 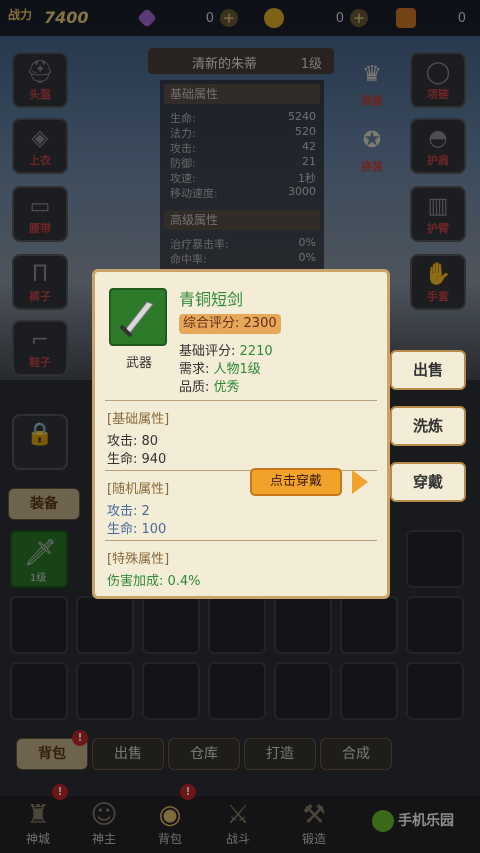 What do you see at coordinates (220, 369) in the screenshot?
I see `requirement: 需求: 人物1级` at bounding box center [220, 369].